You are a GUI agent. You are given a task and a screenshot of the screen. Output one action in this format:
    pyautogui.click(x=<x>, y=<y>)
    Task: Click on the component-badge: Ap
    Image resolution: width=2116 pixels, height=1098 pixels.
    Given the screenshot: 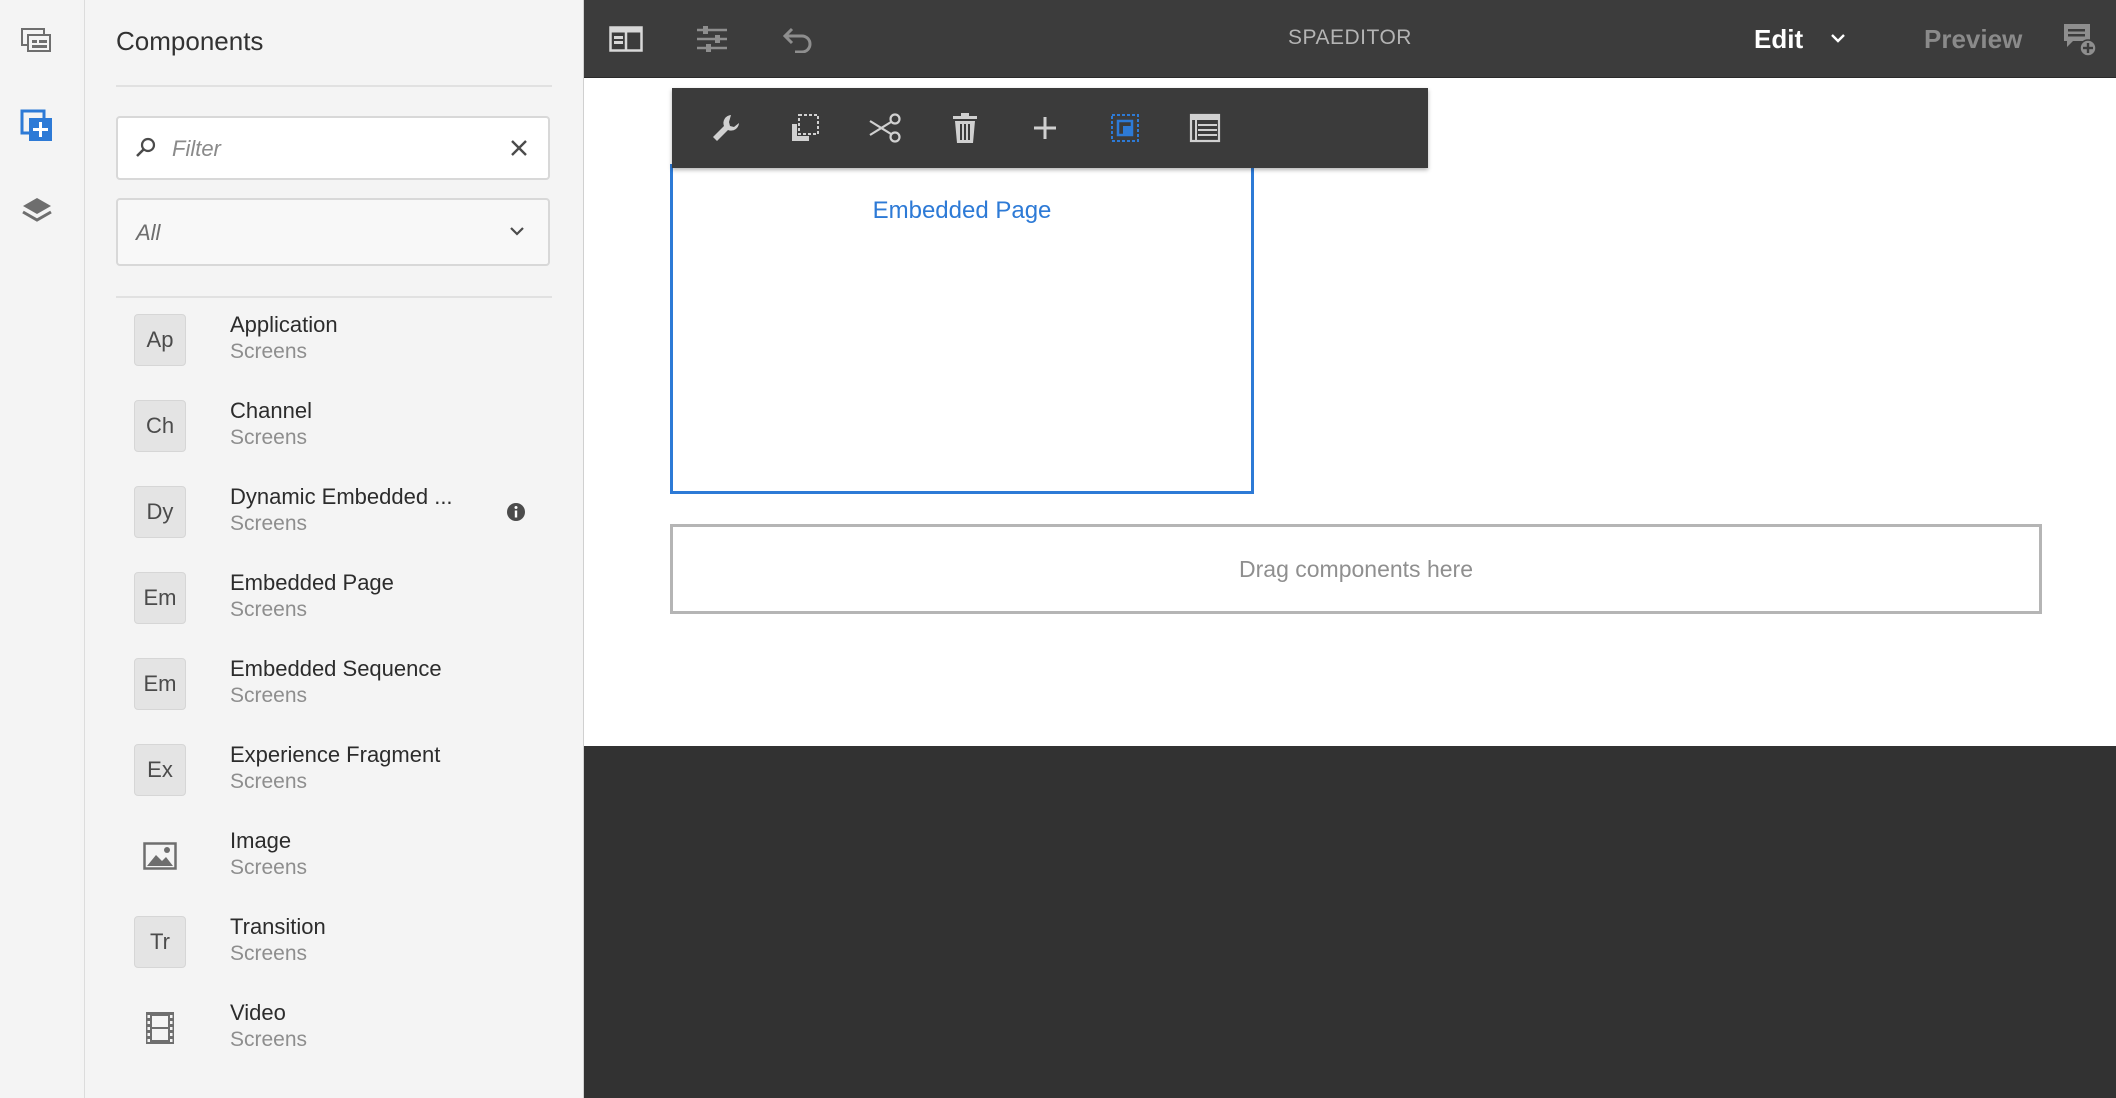 What is the action you would take?
    pyautogui.click(x=160, y=340)
    